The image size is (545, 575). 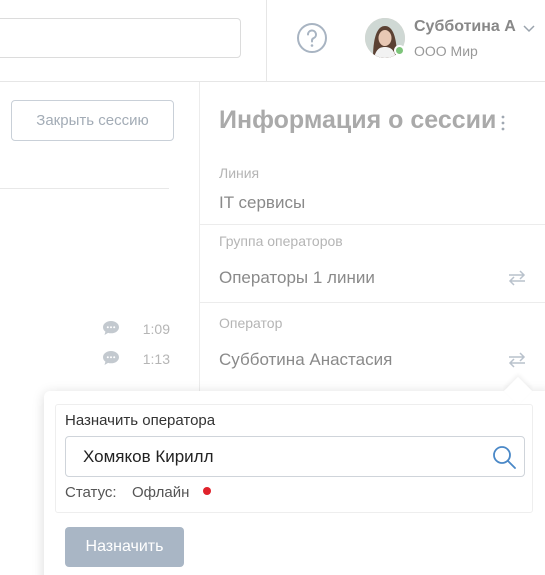 What do you see at coordinates (312, 38) in the screenshot?
I see `help-icon` at bounding box center [312, 38].